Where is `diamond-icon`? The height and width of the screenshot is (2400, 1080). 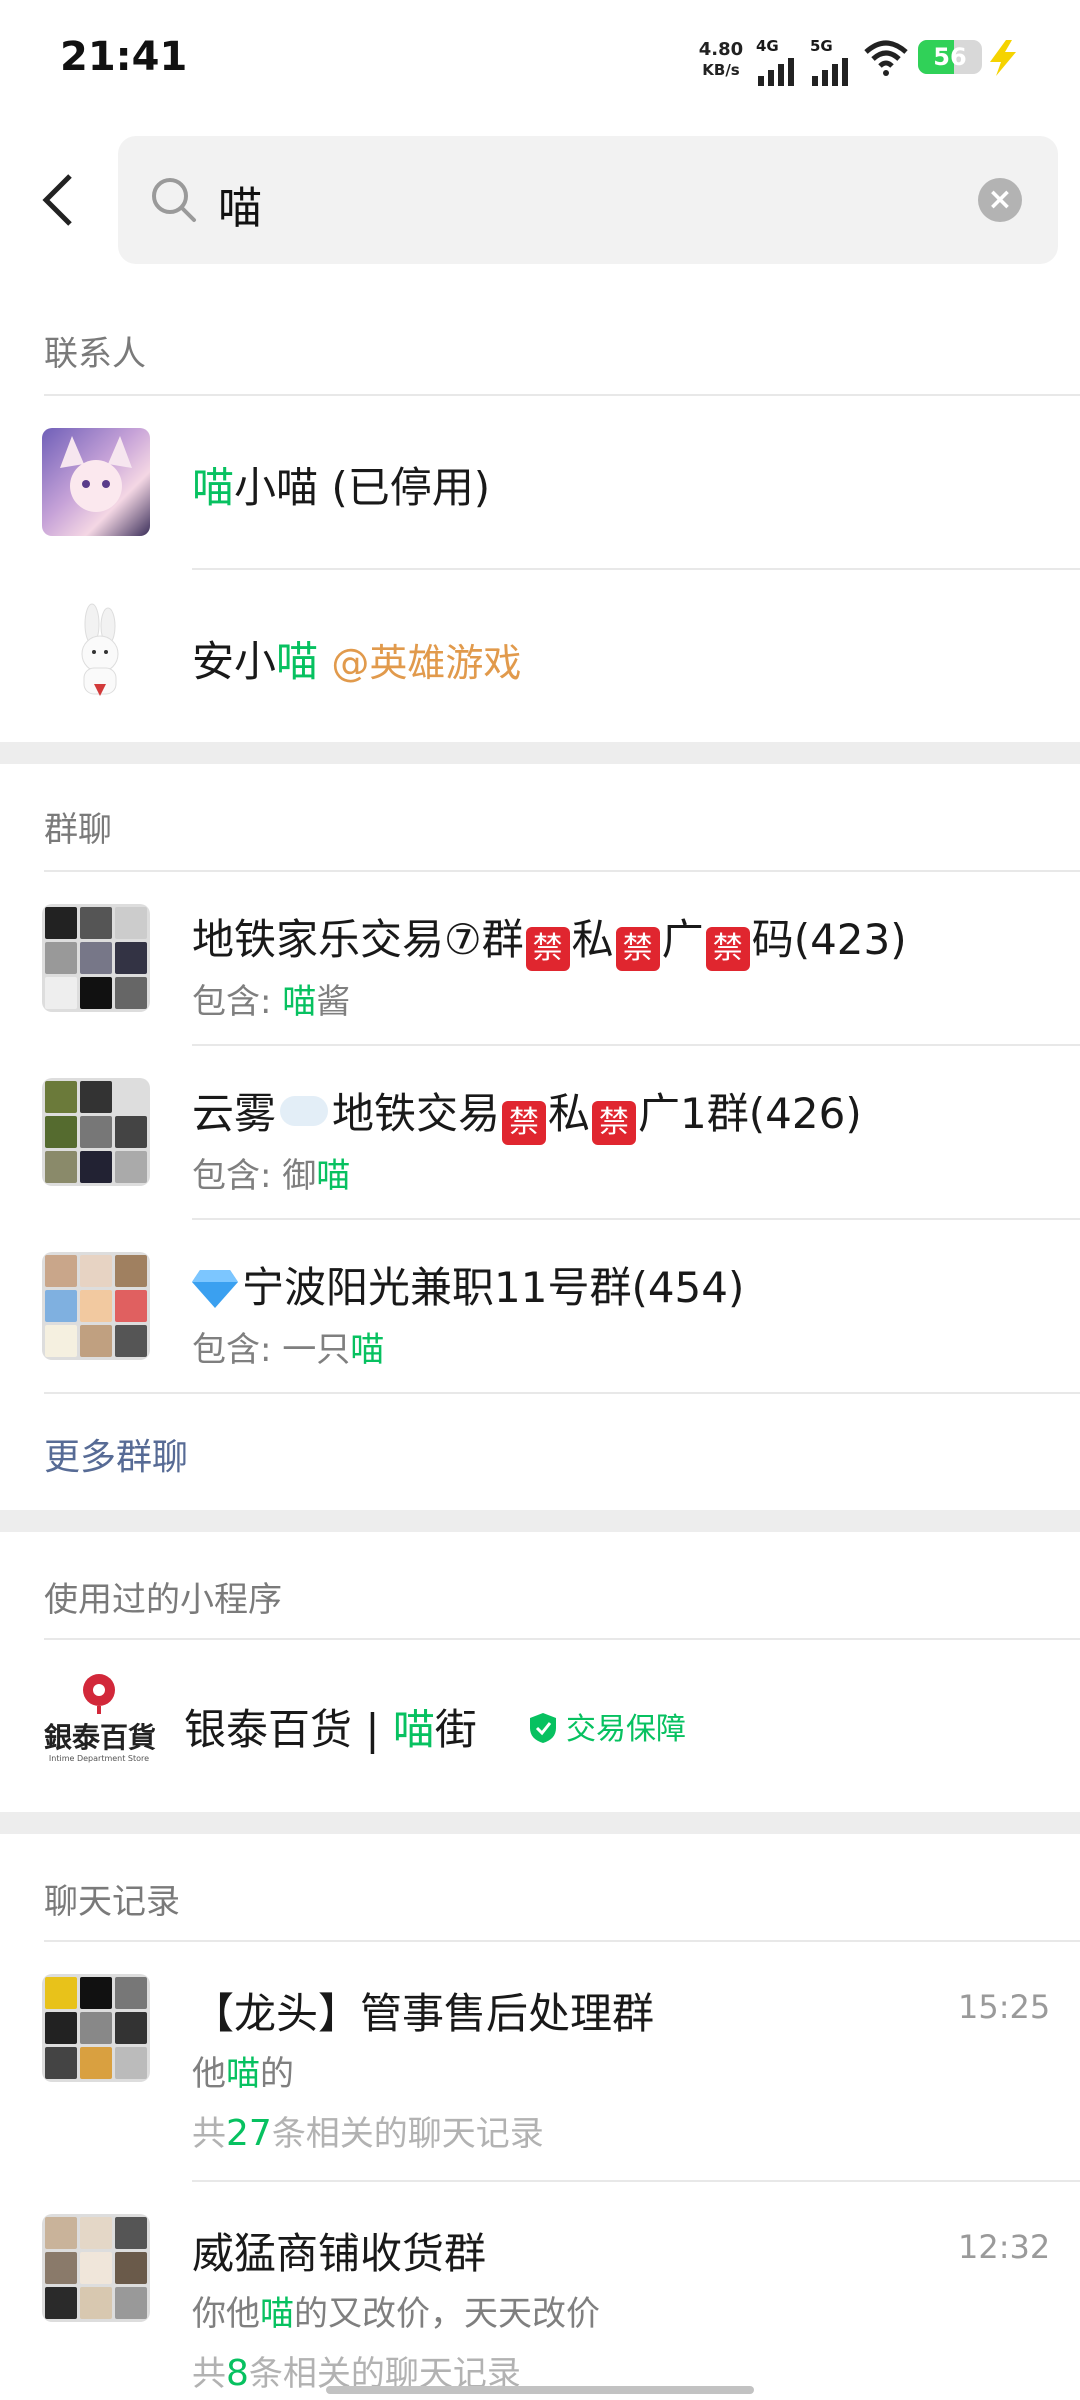
diamond-icon is located at coordinates (215, 1289).